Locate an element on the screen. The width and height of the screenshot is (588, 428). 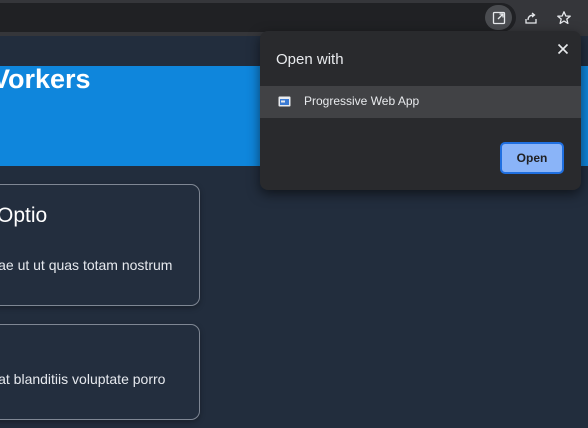
card: Optio iae ut ut quas totam nostrum is located at coordinates (100, 245).